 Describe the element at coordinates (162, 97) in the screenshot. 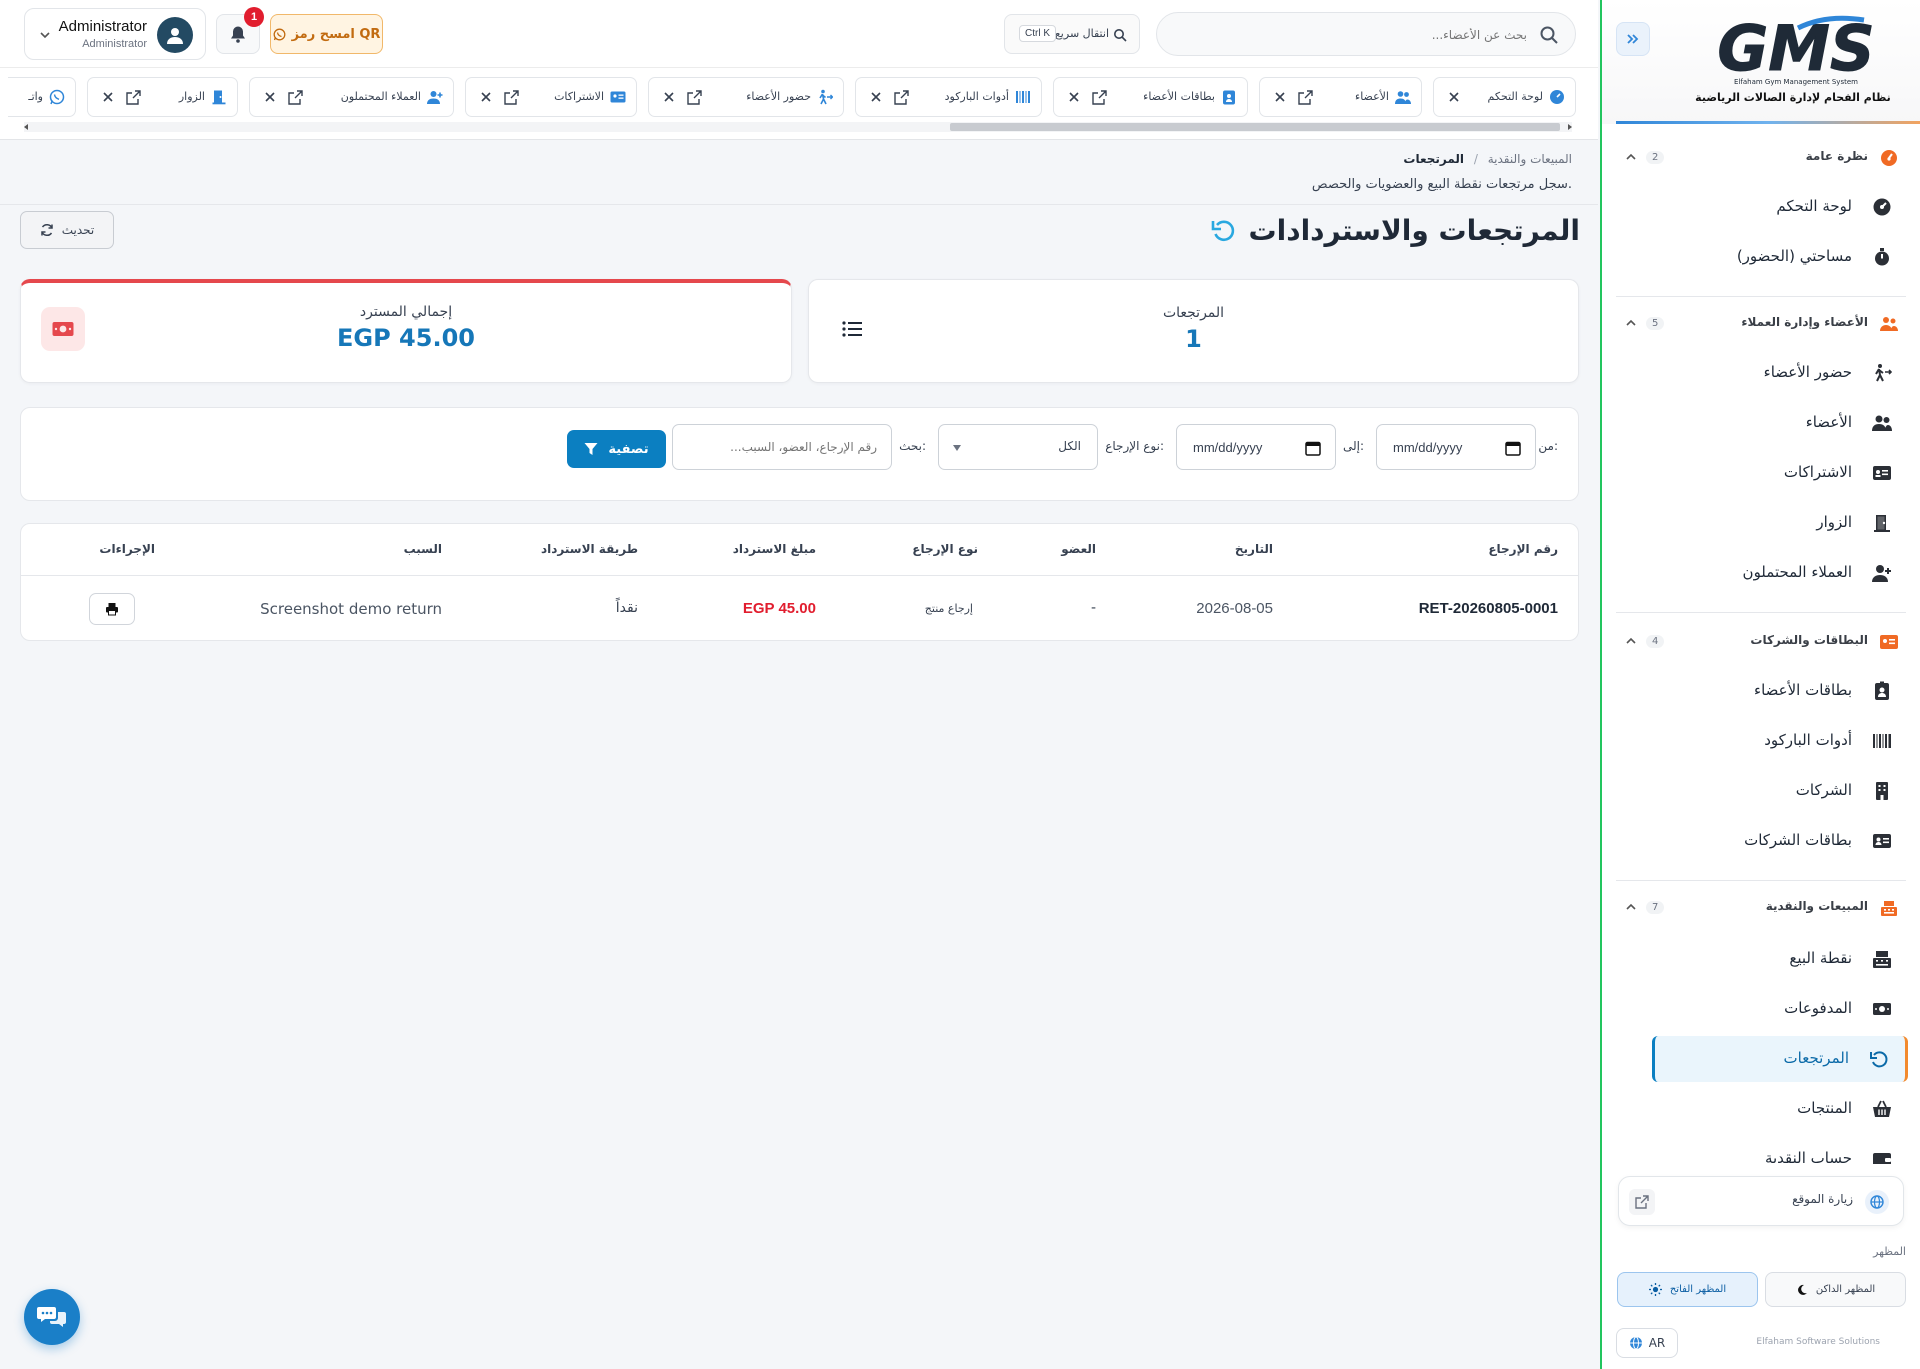

I see `tab-visitors: الزوار` at that location.